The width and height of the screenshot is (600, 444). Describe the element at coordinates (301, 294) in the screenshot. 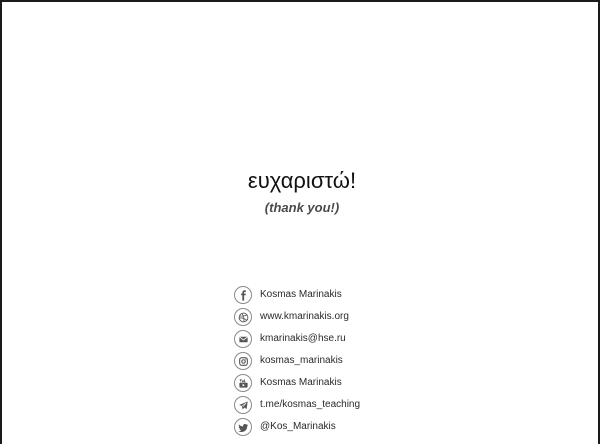

I see `contact-facebook-label: Kosmas Marinakis` at that location.